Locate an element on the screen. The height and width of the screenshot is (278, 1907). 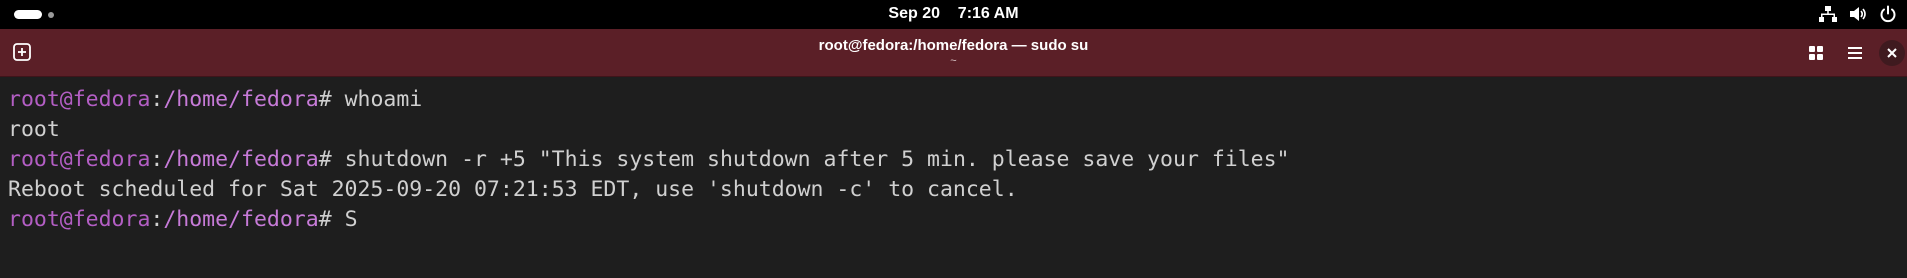
terminal-line: root@fedora:/home/fedora# S is located at coordinates (957, 220).